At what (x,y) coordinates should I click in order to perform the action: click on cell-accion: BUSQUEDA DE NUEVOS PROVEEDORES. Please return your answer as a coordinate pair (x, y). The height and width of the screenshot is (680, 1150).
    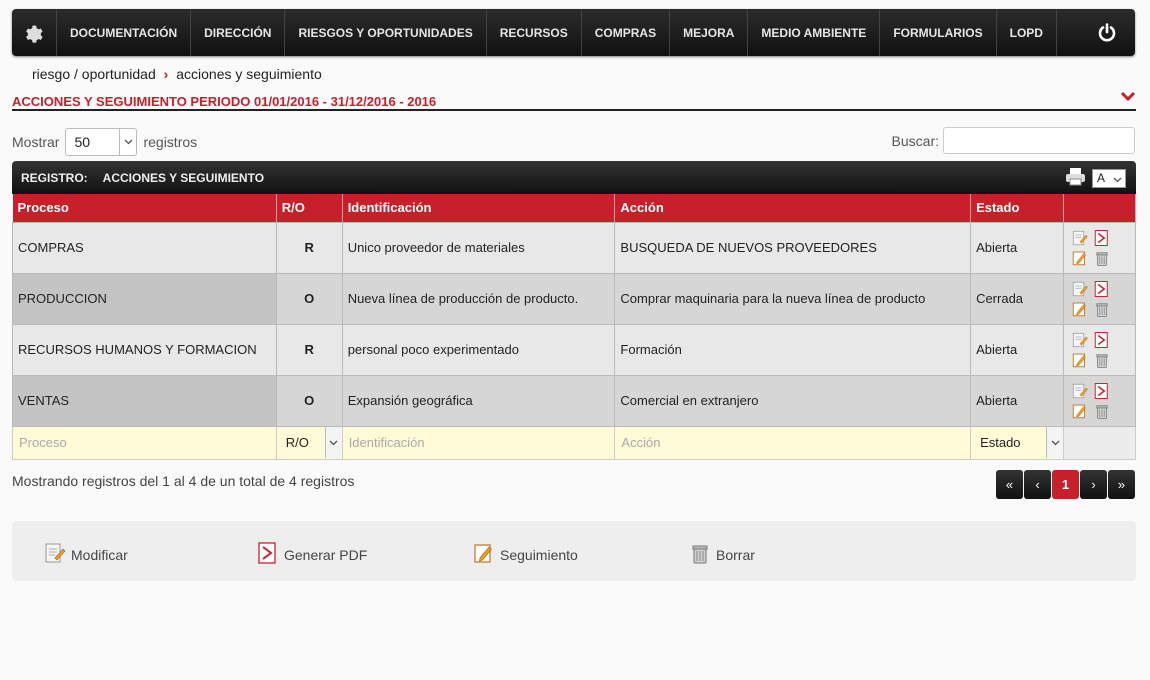
    Looking at the image, I should click on (793, 247).